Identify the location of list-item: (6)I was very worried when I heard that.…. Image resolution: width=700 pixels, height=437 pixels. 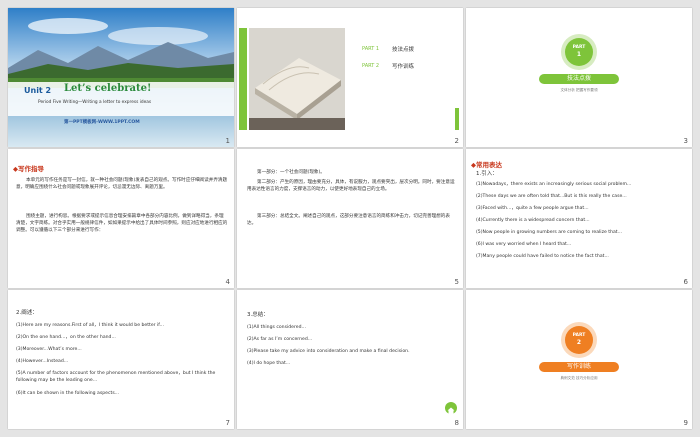
(524, 244).